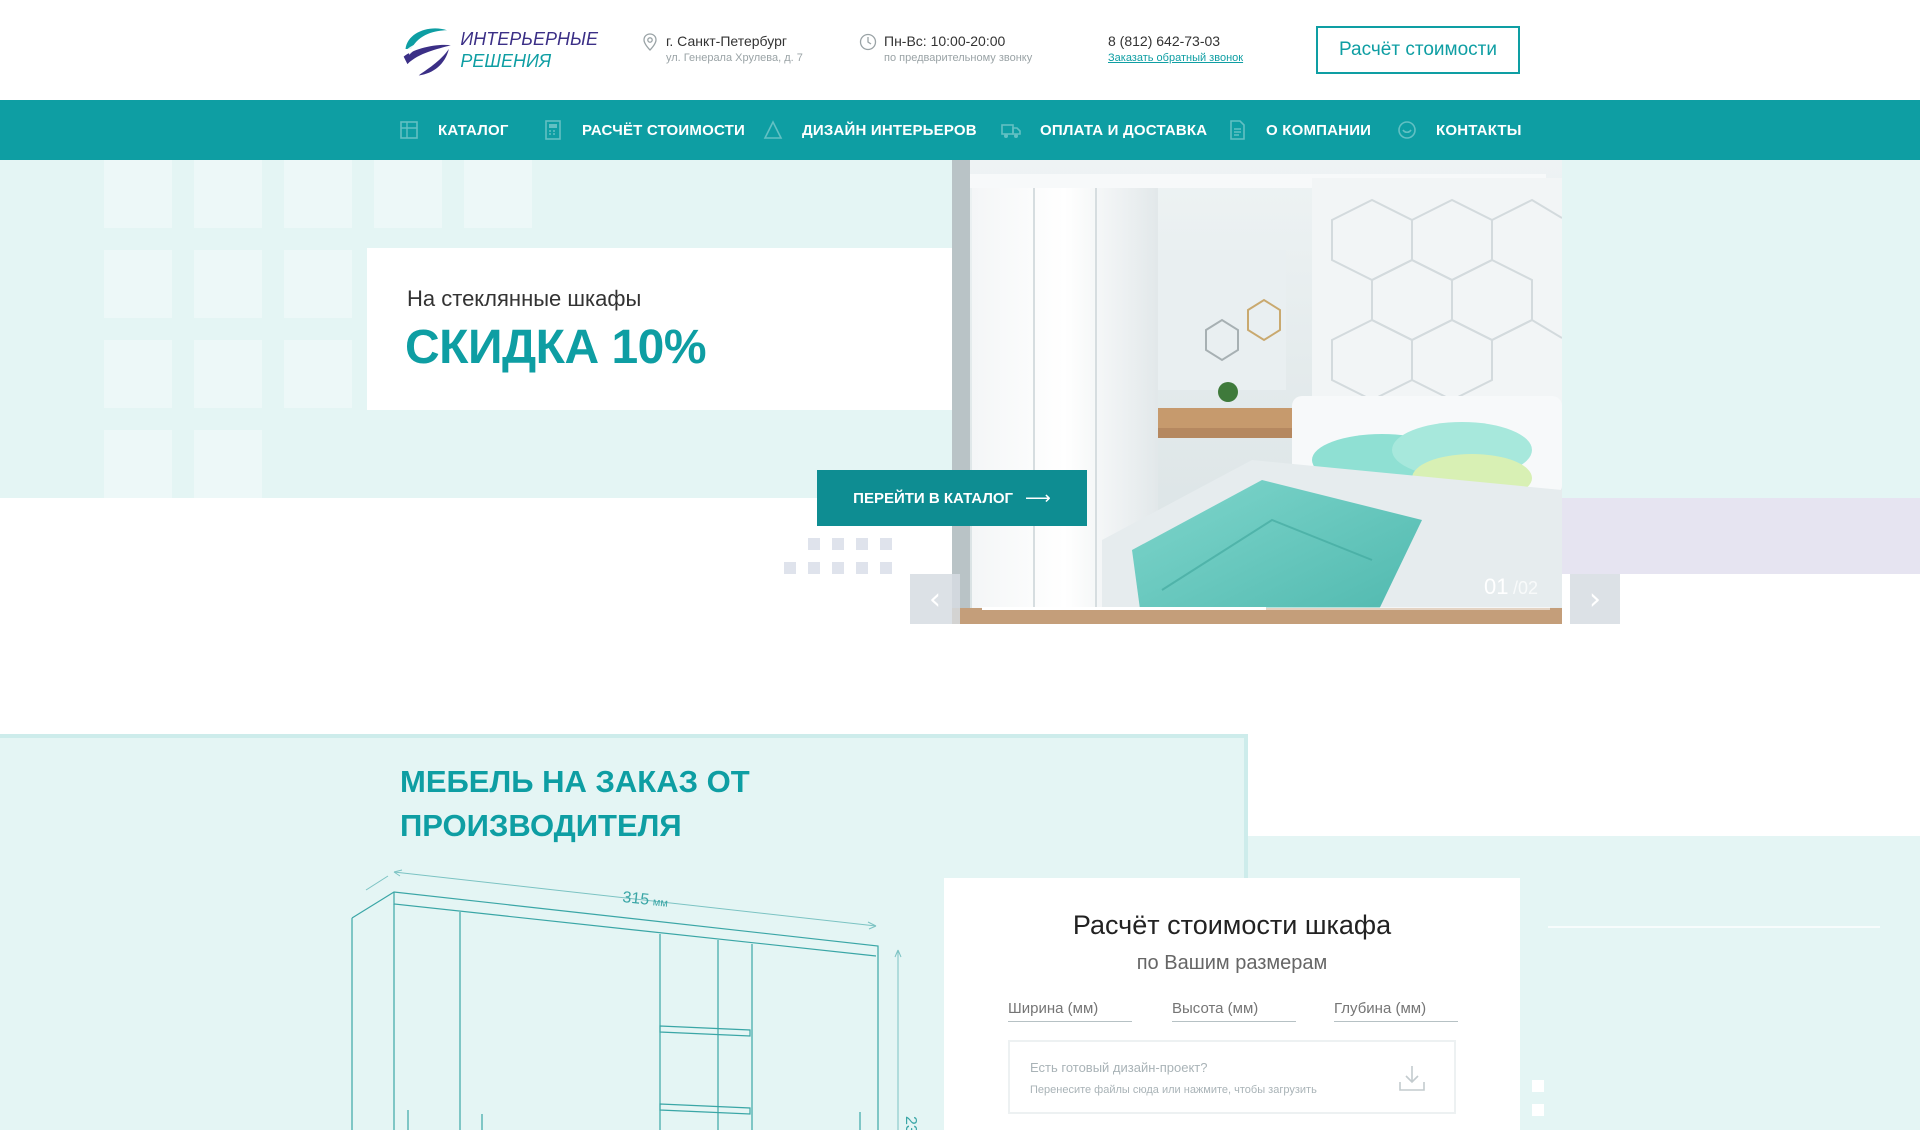  I want to click on logo-line-1: ИНТЕРЬЕРНЫЕ, so click(529, 39).